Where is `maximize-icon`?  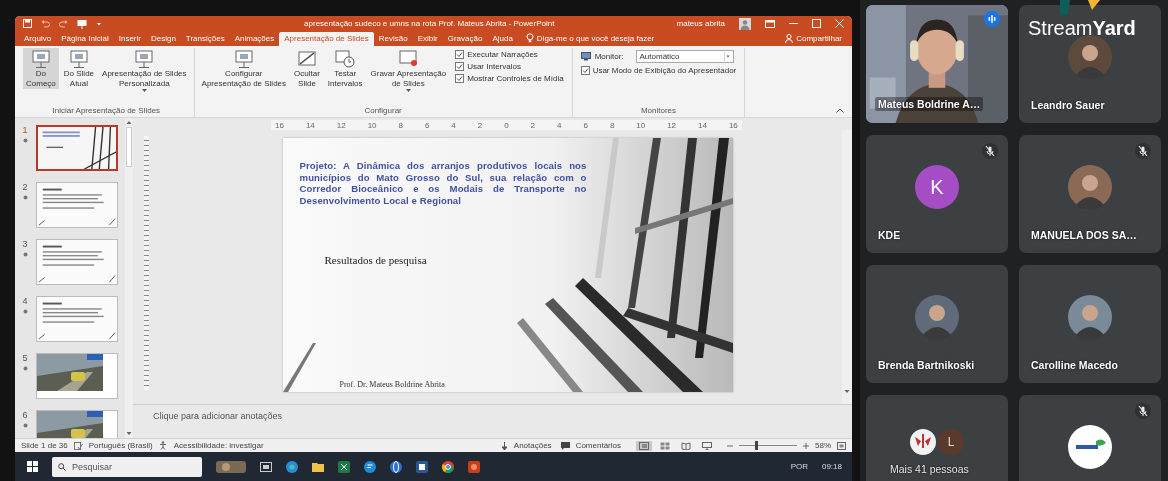 maximize-icon is located at coordinates (816, 23).